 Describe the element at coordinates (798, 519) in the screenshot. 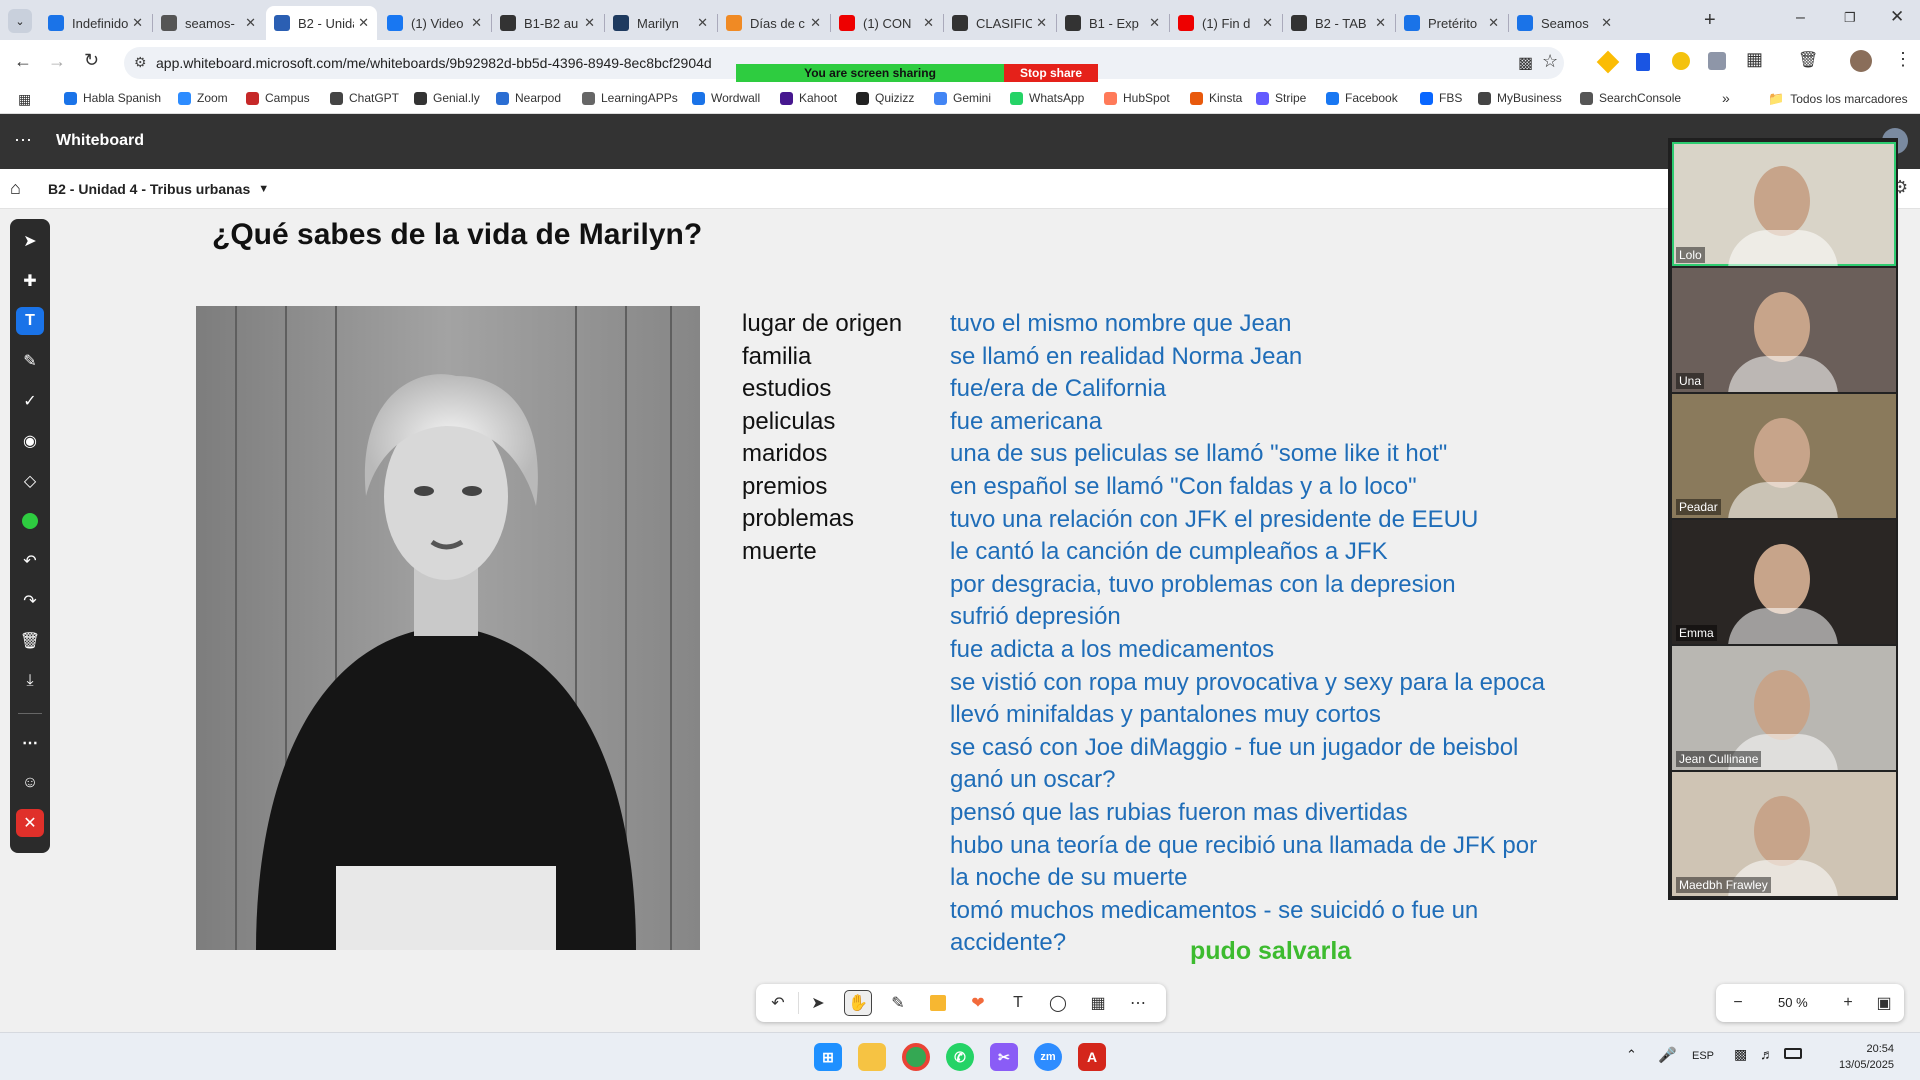

I see `category-label: problemas` at that location.